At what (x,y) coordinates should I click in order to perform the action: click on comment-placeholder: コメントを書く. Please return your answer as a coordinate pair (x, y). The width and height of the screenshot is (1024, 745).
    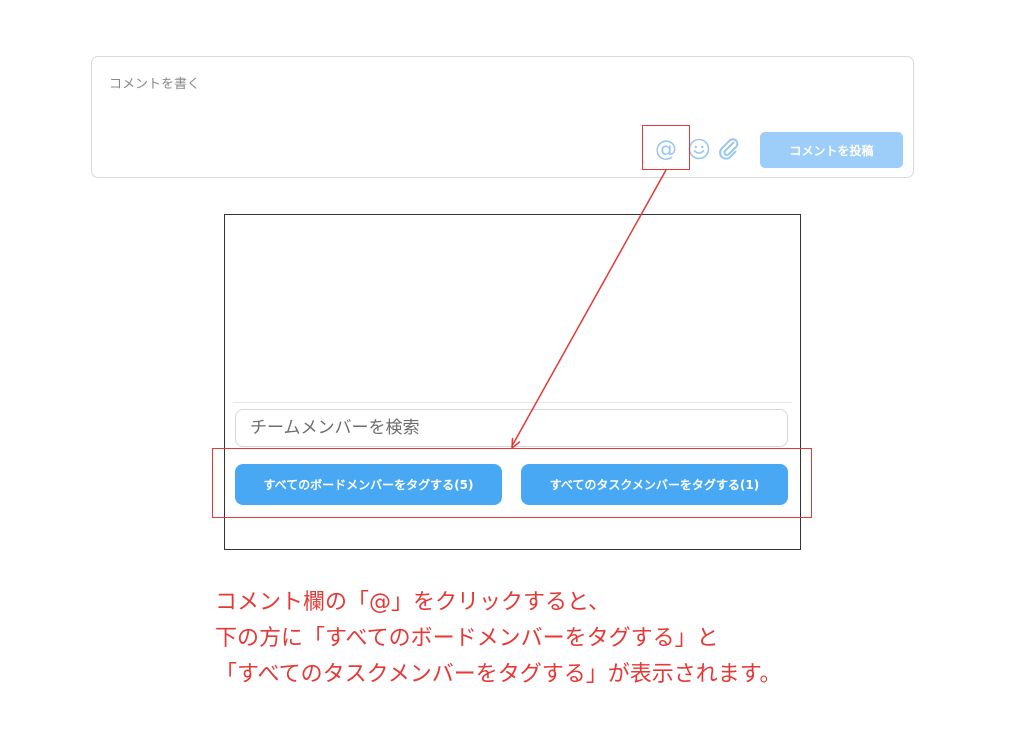
    Looking at the image, I should click on (155, 84).